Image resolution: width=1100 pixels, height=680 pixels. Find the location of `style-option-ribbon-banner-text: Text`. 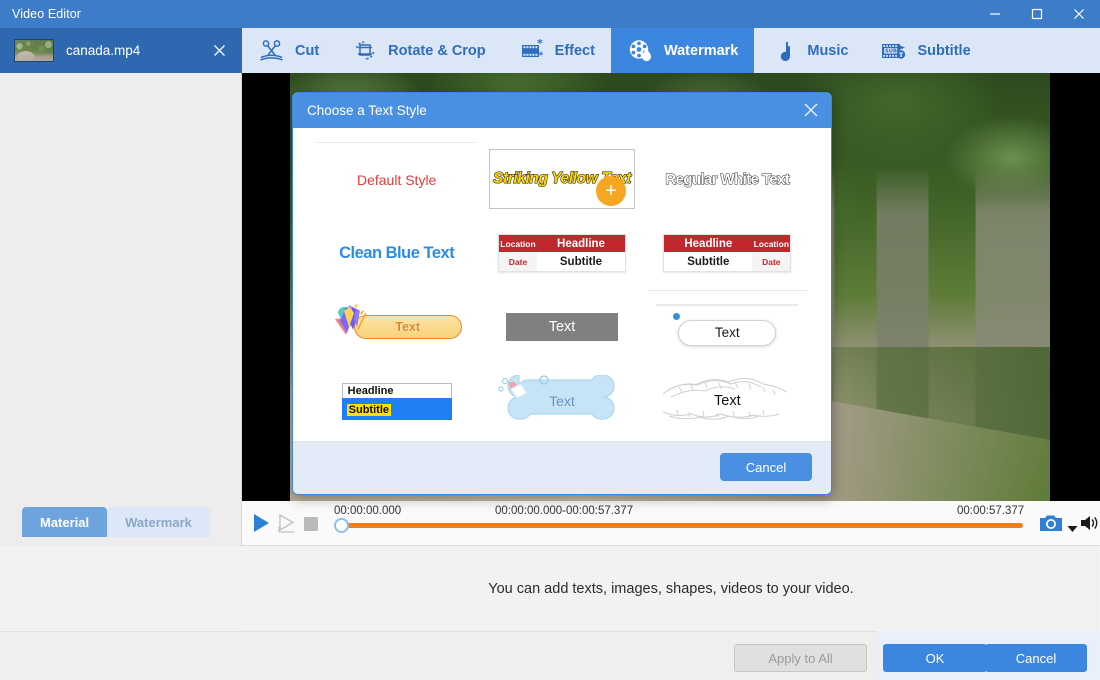

style-option-ribbon-banner-text: Text is located at coordinates (396, 327).